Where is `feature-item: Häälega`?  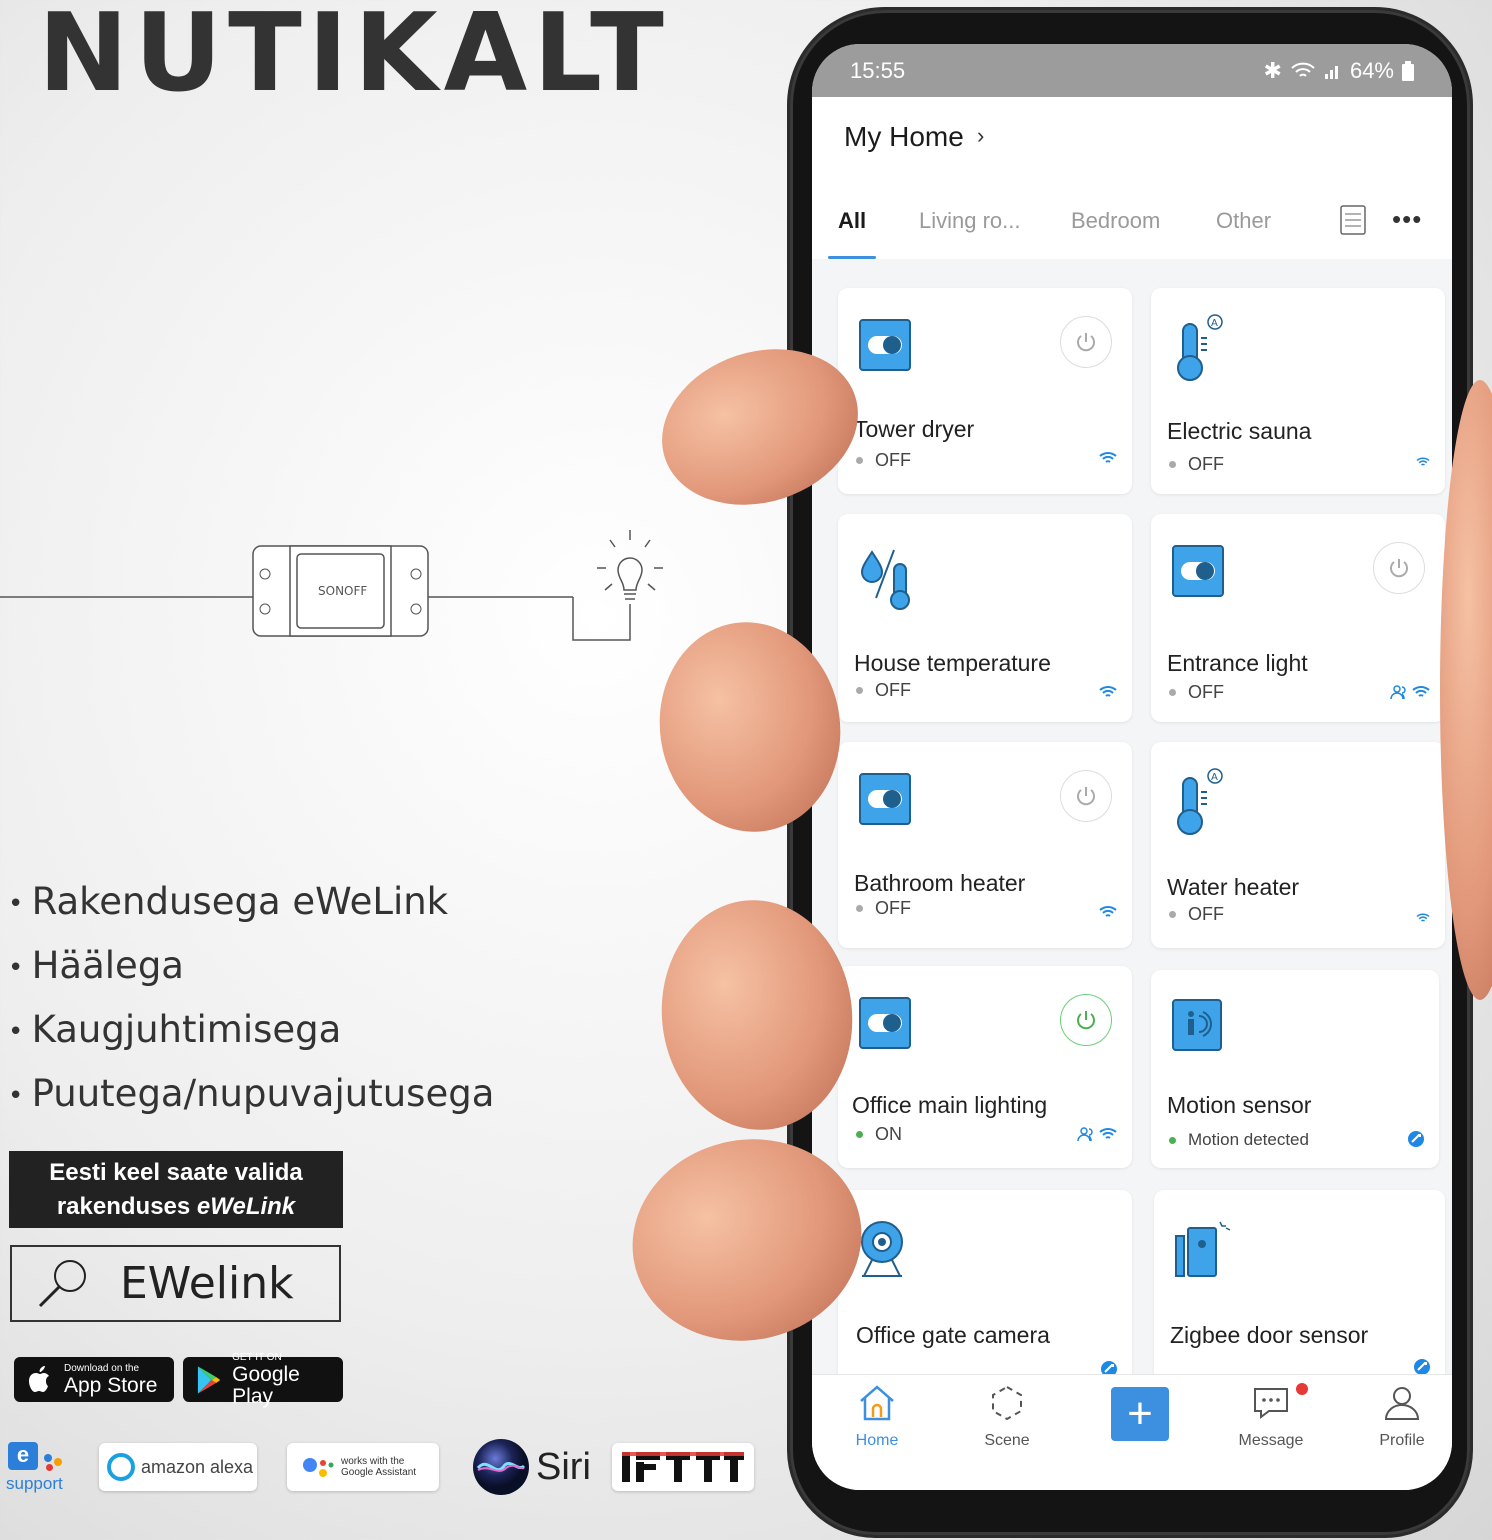 feature-item: Häälega is located at coordinates (251, 966).